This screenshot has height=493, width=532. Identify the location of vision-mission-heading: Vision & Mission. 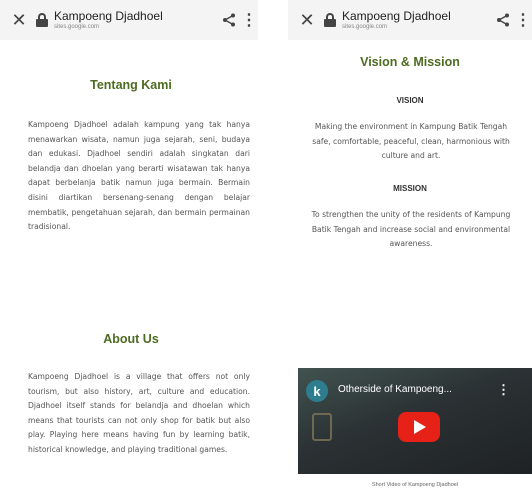
(410, 62).